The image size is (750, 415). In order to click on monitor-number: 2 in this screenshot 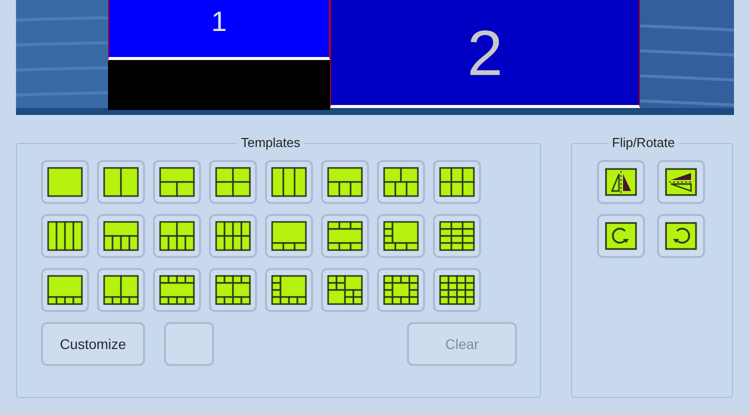, I will do `click(485, 52)`.